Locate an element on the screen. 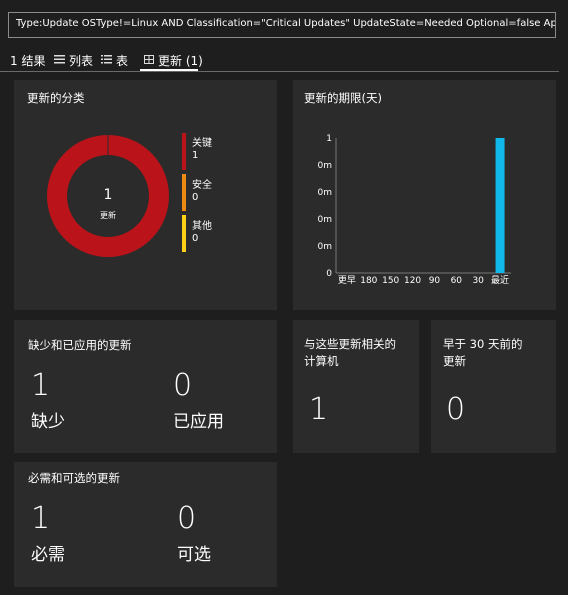 This screenshot has width=568, height=595. required-optional-tile: 必需和可选的更新 1 必需 0 可选 is located at coordinates (145, 524).